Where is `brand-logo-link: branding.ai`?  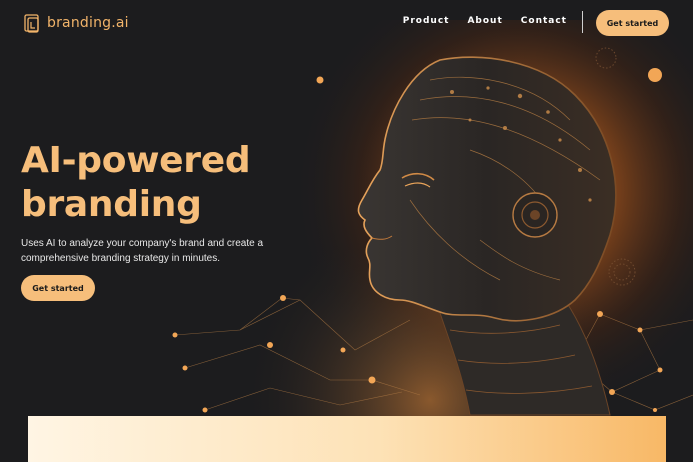
brand-logo-link: branding.ai is located at coordinates (76, 23).